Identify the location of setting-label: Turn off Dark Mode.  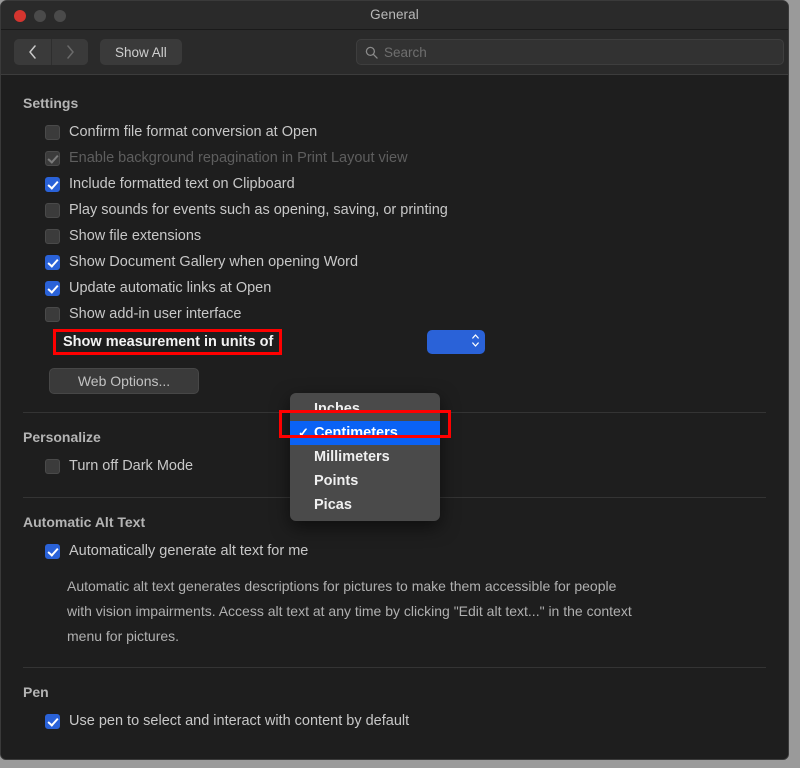
(131, 466).